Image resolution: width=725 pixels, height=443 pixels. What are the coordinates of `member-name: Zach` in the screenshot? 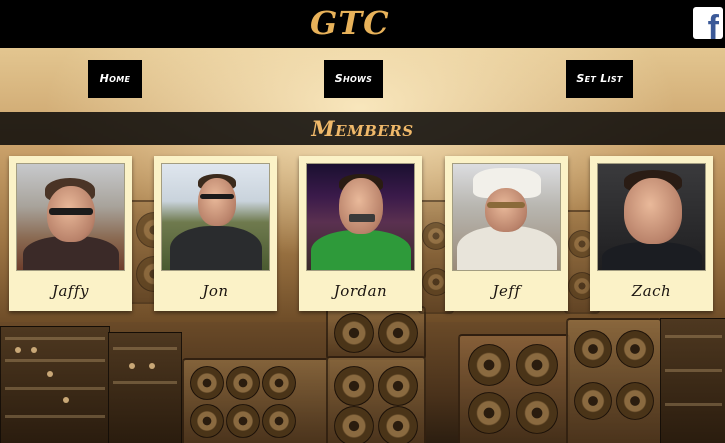 It's located at (651, 291).